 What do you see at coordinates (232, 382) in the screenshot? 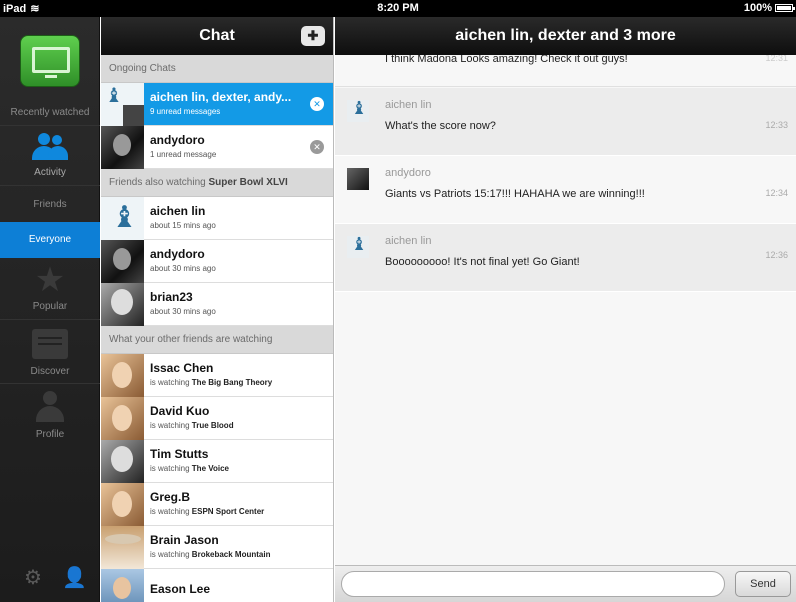
I see `watching-show: The Big Bang Theory` at bounding box center [232, 382].